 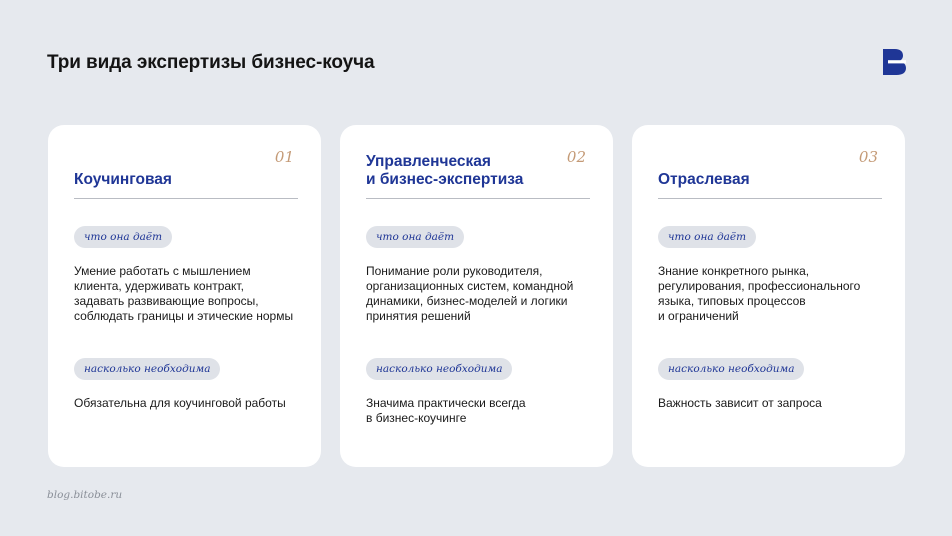 What do you see at coordinates (123, 179) in the screenshot?
I see `card-title: Коучинговая` at bounding box center [123, 179].